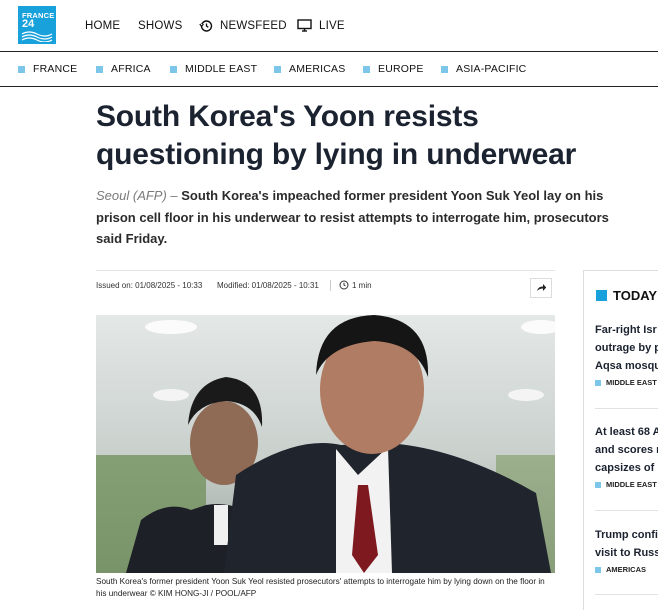 This screenshot has width=658, height=610. I want to click on section-label: AFRICA, so click(131, 69).